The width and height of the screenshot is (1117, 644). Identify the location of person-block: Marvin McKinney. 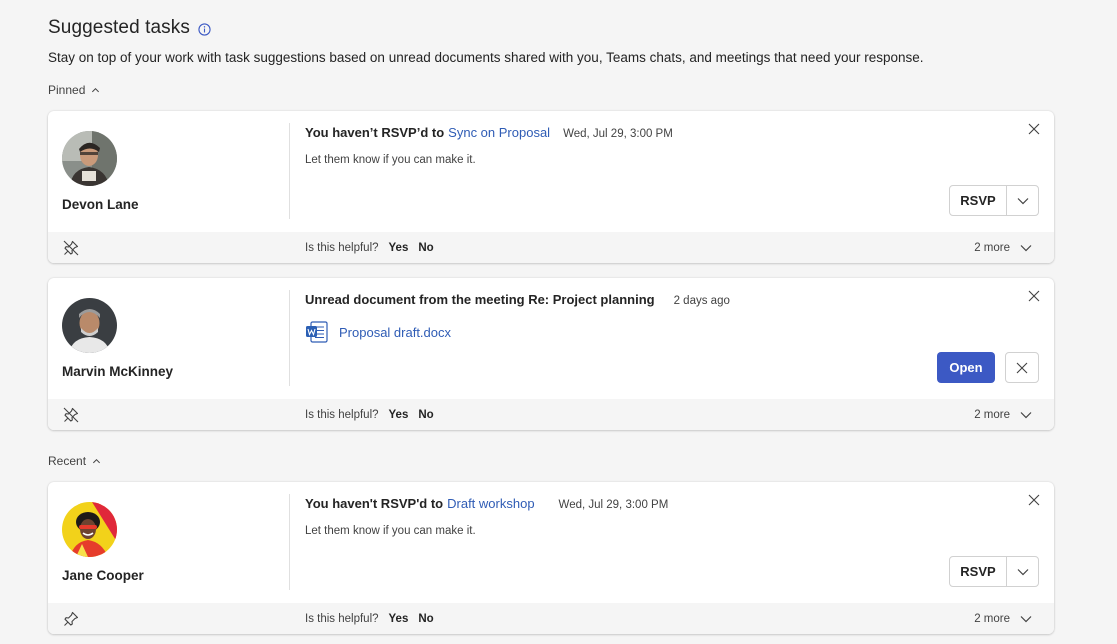
(167, 338).